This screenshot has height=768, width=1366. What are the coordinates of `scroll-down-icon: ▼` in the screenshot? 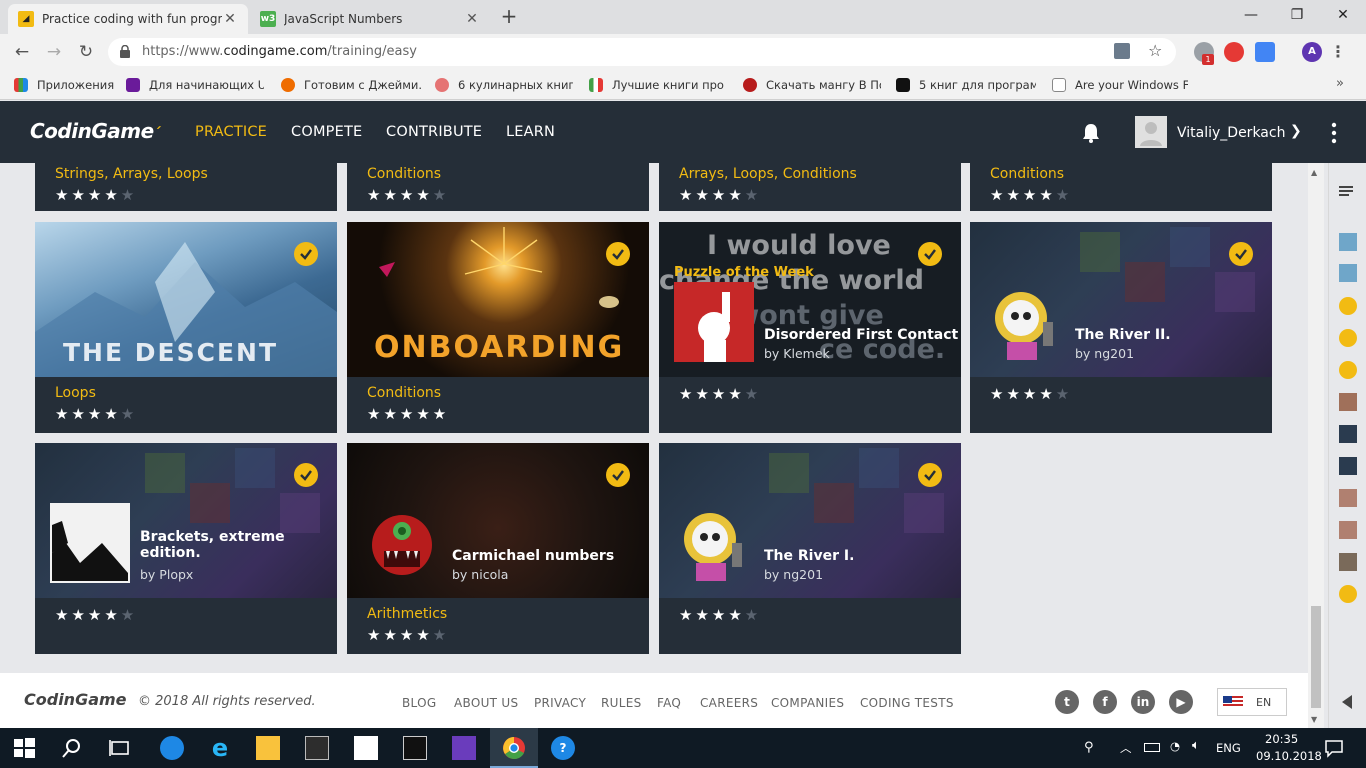 It's located at (1314, 719).